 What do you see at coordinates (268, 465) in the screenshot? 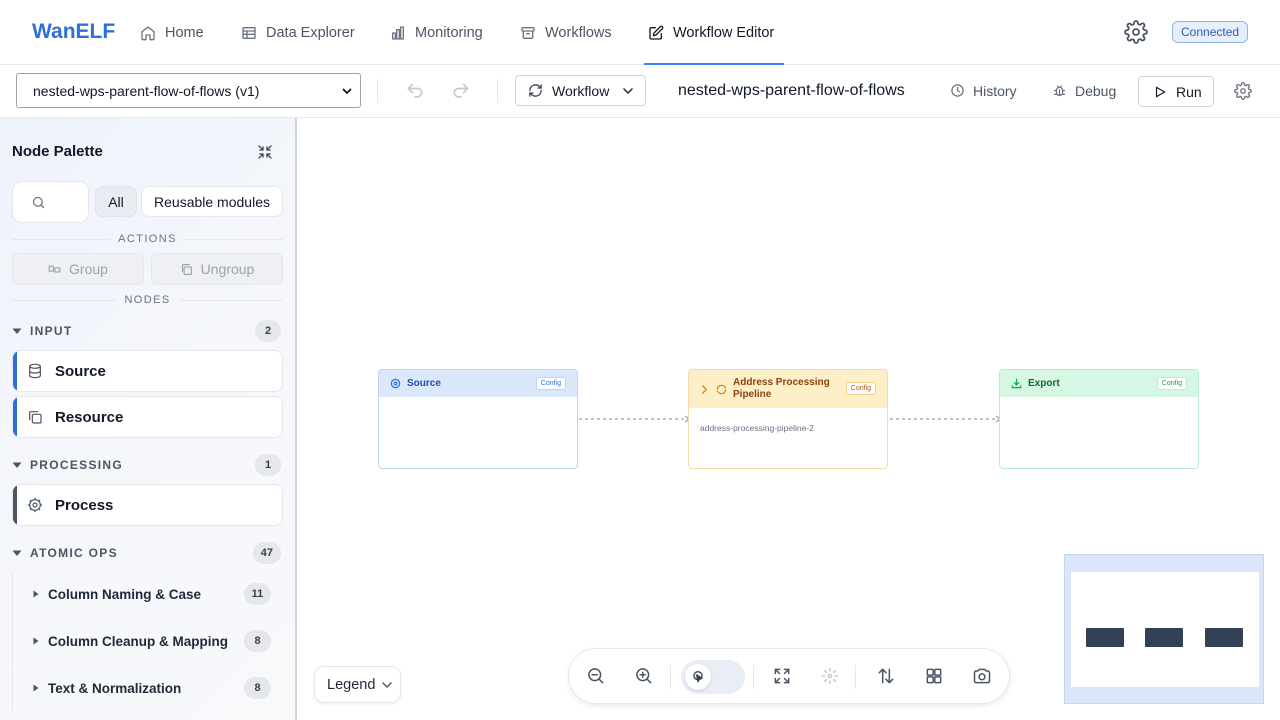
I see `category-count-badge: 1` at bounding box center [268, 465].